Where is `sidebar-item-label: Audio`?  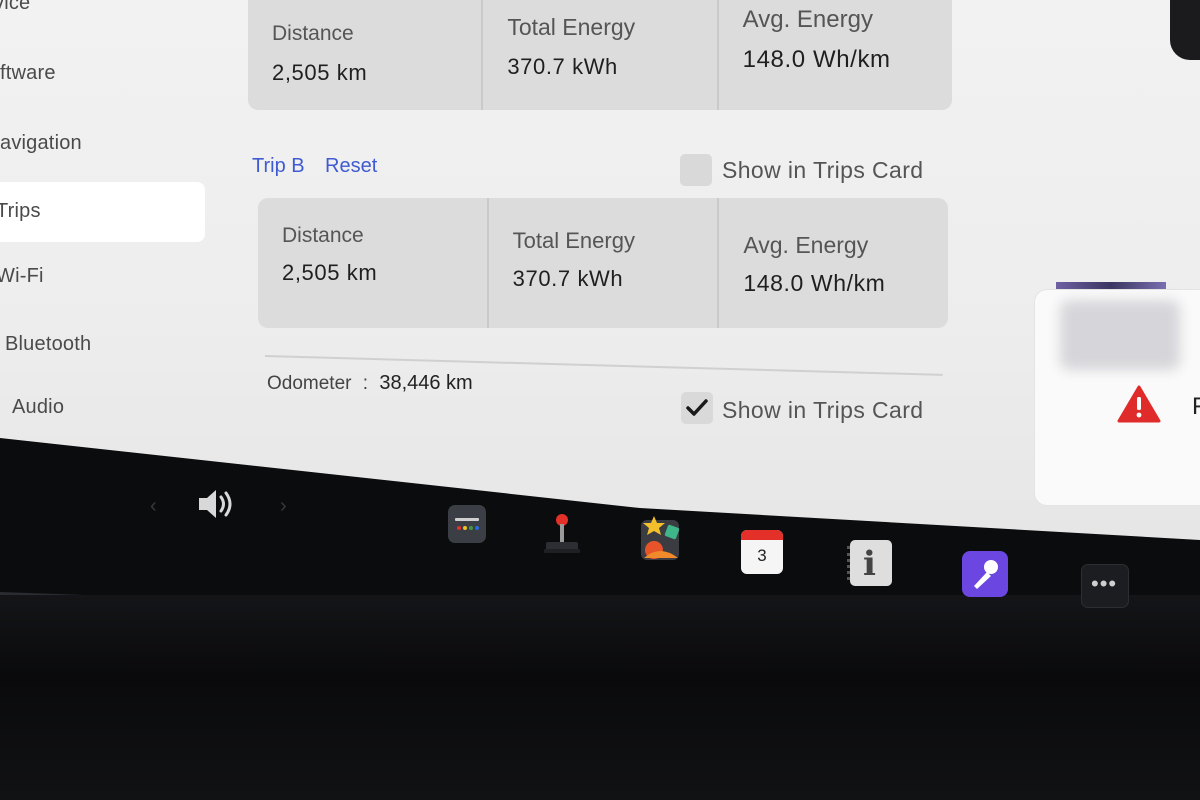 sidebar-item-label: Audio is located at coordinates (38, 407).